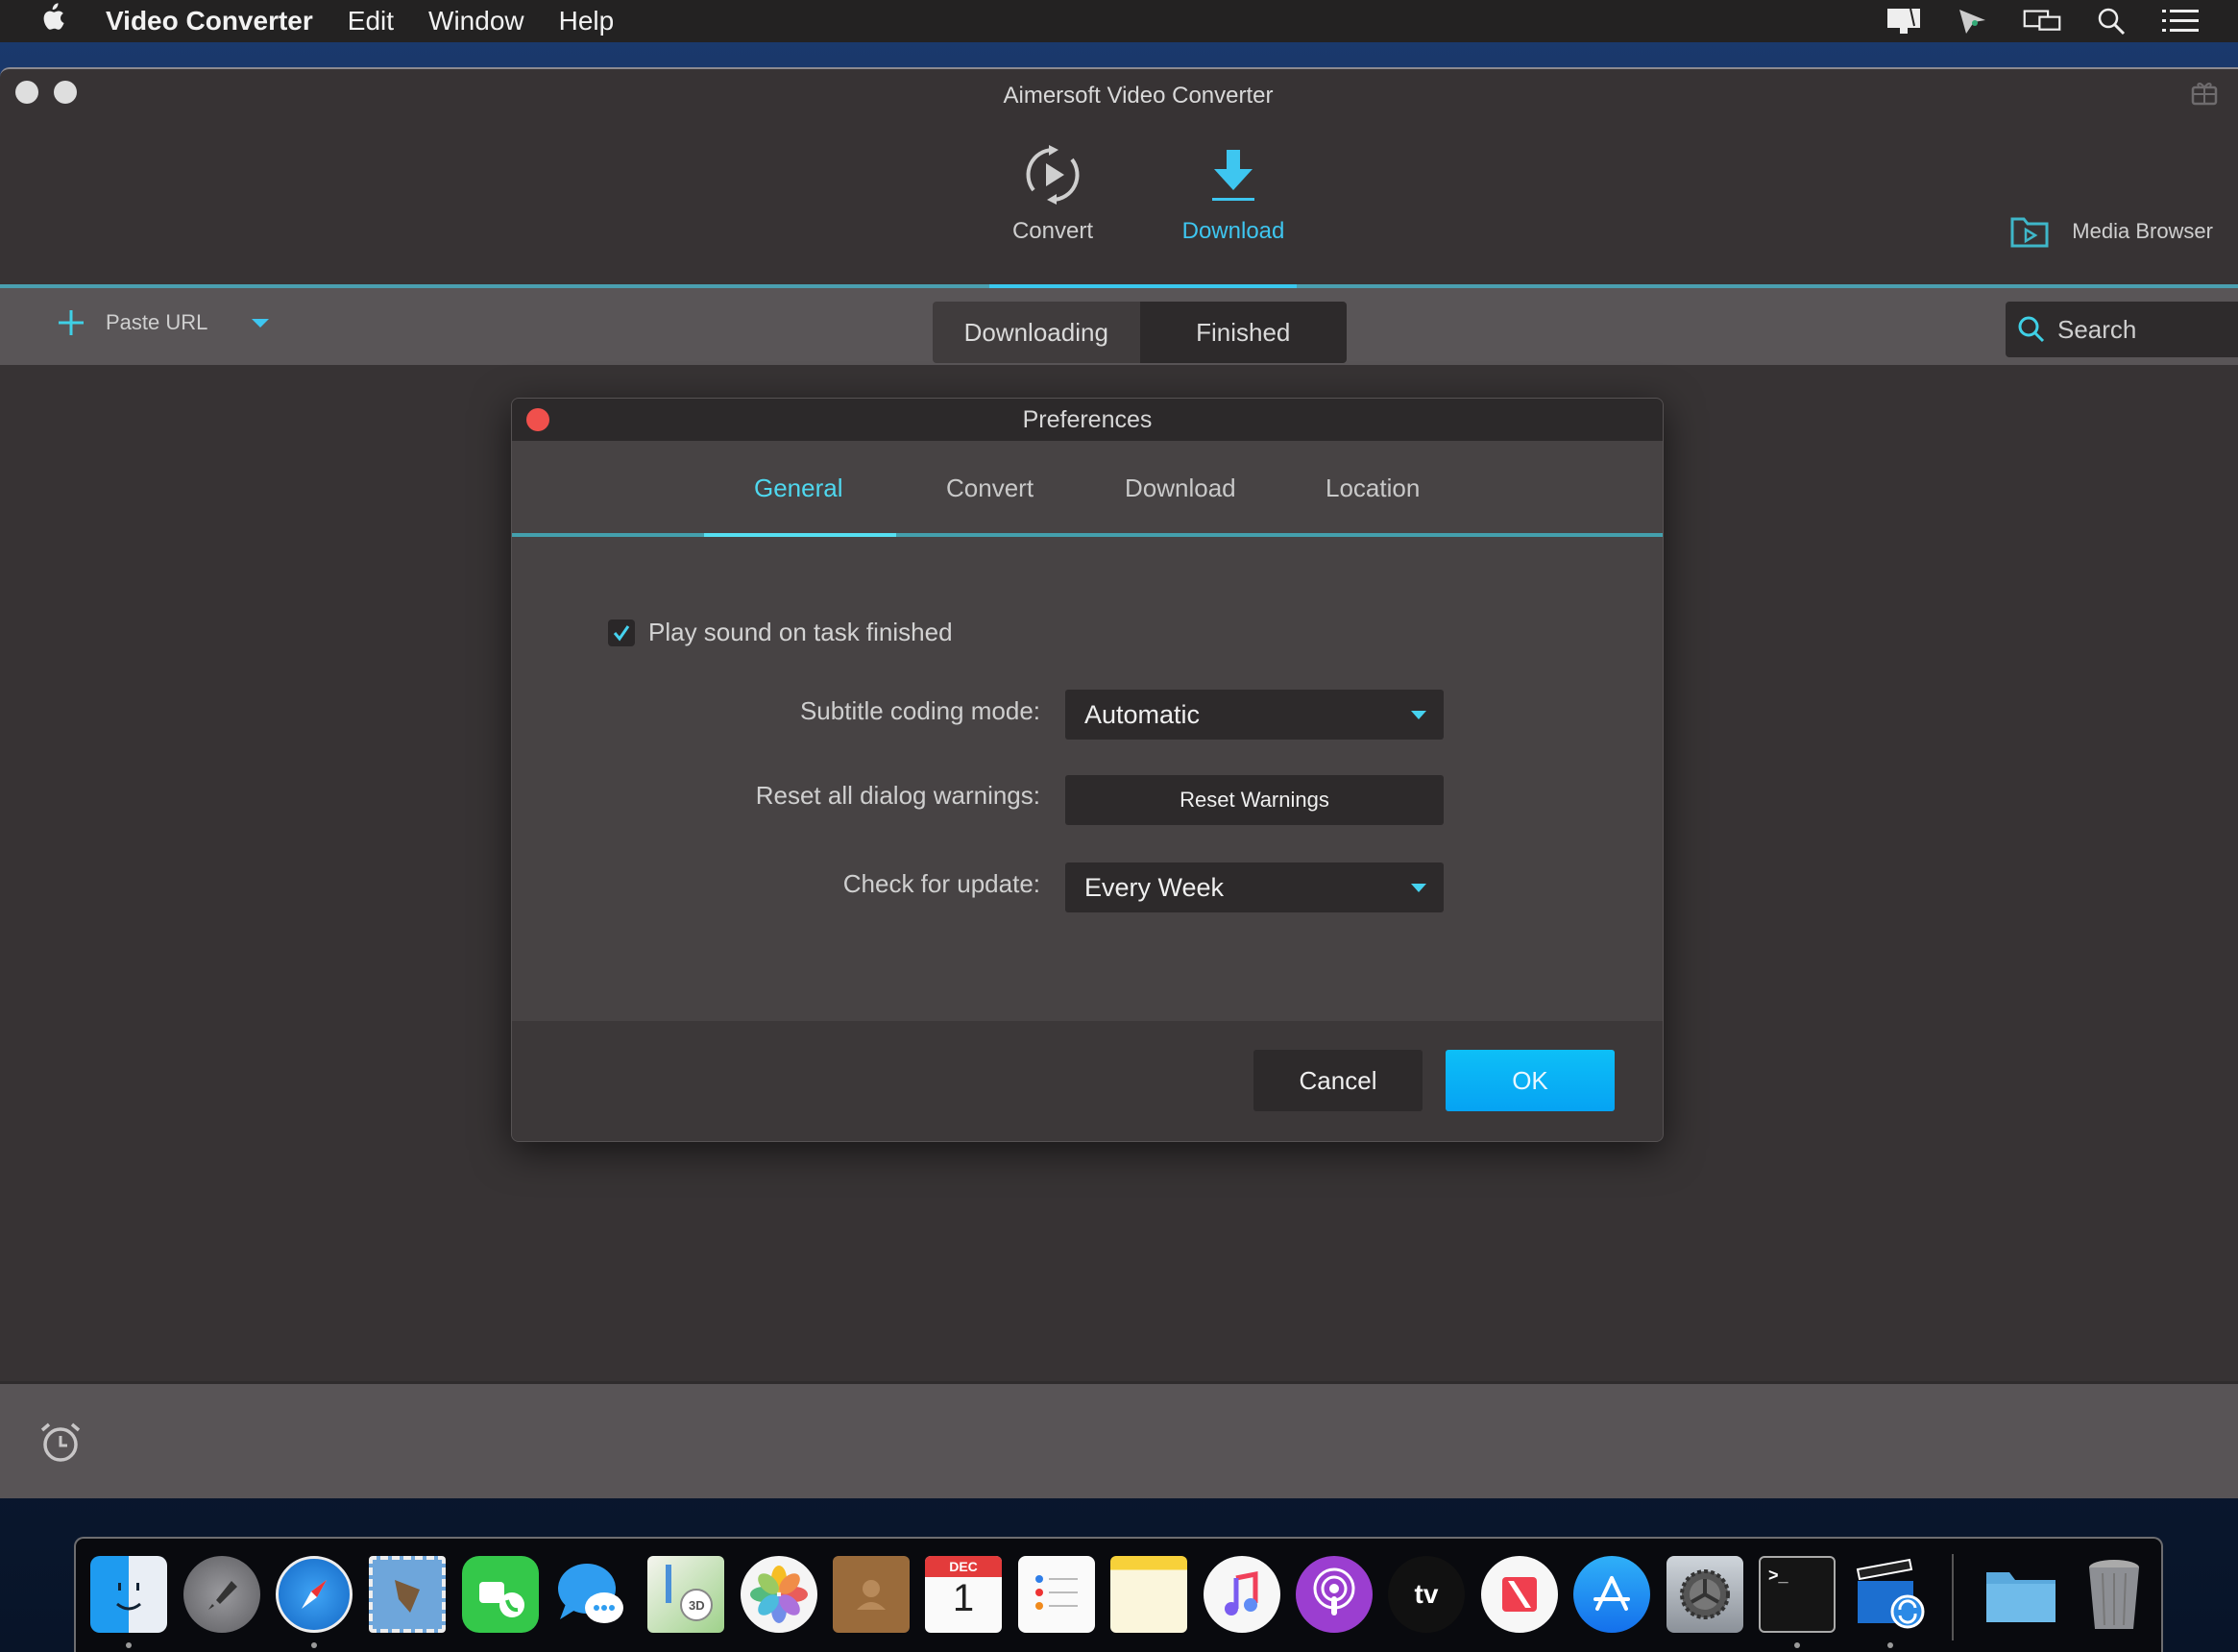  I want to click on toolbar: Paste URL Downloading Finished Search, so click(1119, 326).